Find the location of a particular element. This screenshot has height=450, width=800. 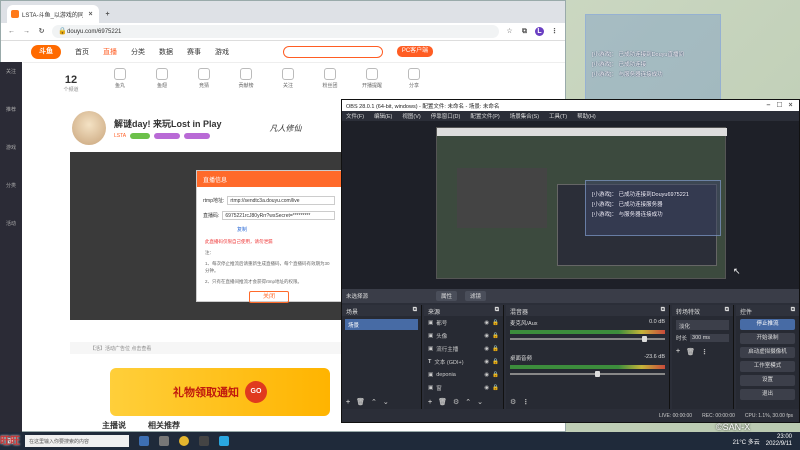

add-source-icon: + is located at coordinates (430, 402).